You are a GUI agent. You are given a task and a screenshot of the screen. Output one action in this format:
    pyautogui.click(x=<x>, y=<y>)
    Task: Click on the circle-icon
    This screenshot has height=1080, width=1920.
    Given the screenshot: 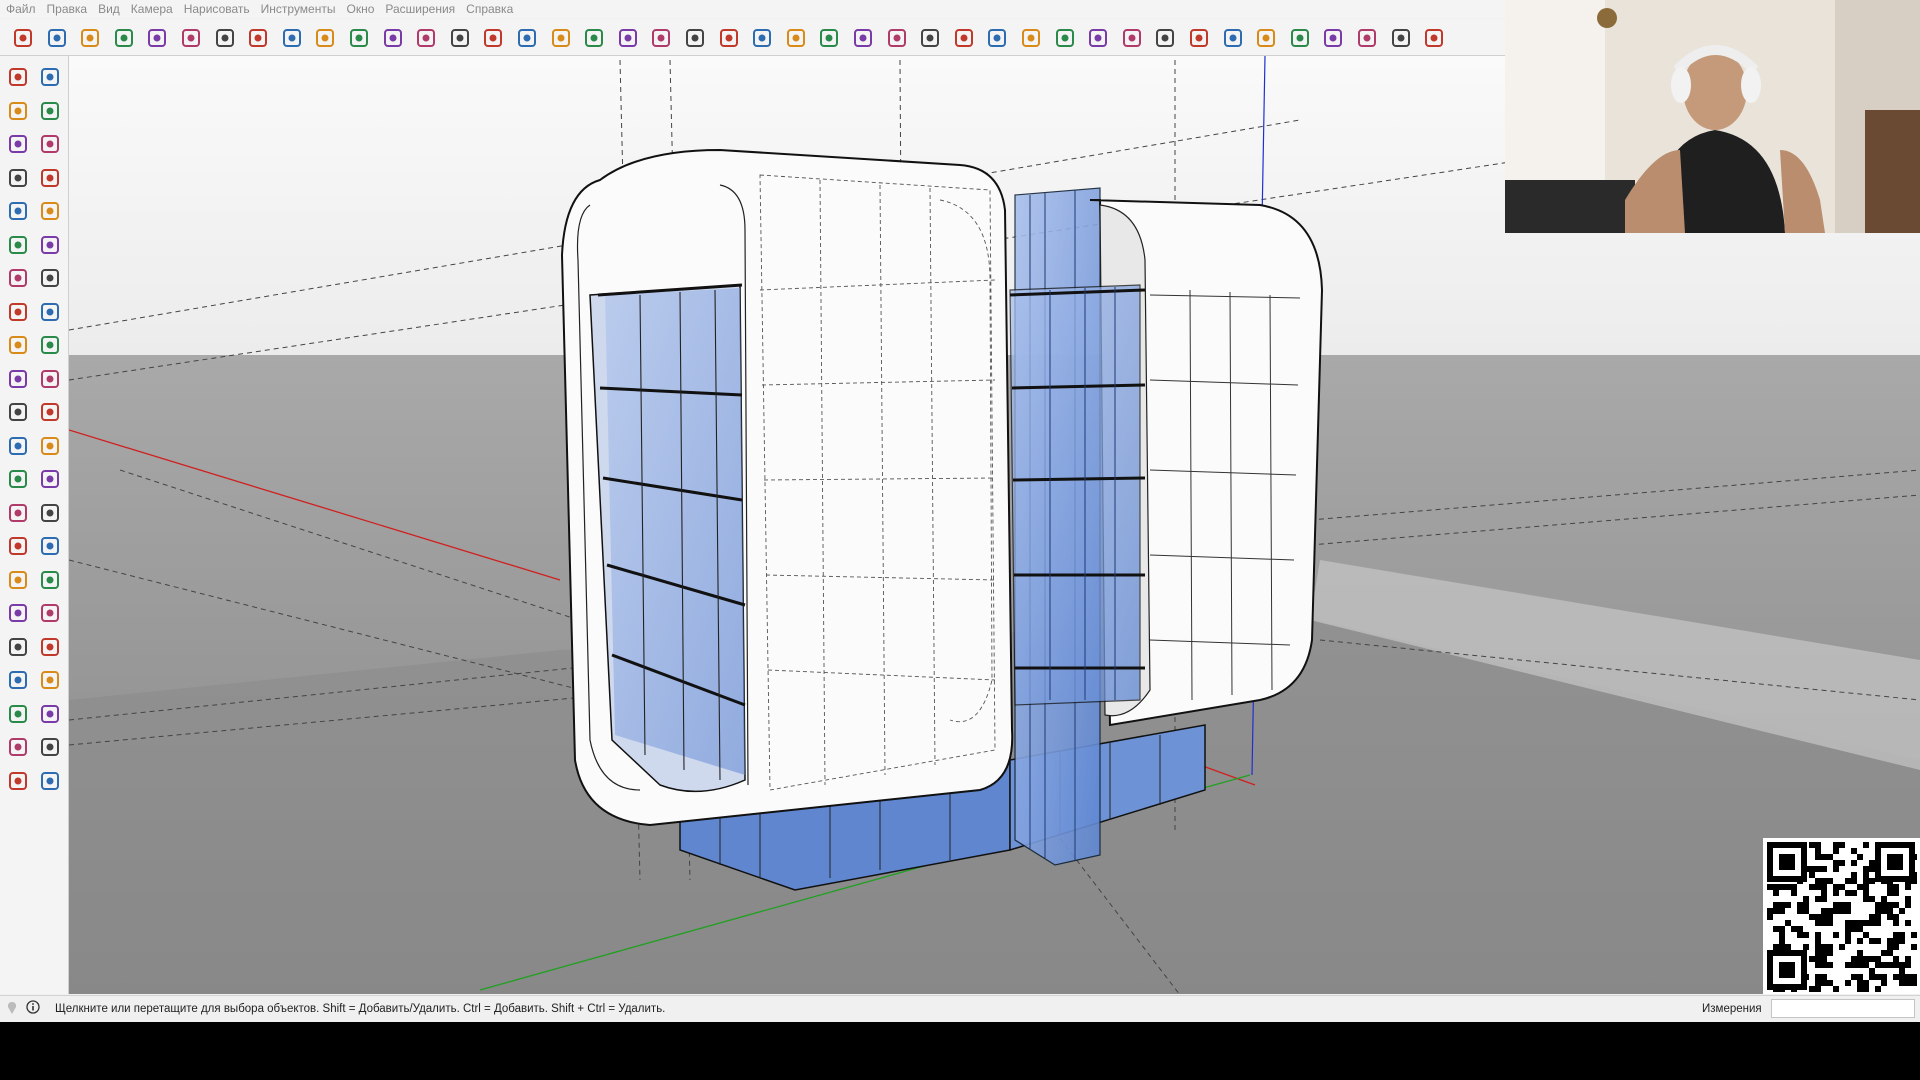 What is the action you would take?
    pyautogui.click(x=18, y=245)
    